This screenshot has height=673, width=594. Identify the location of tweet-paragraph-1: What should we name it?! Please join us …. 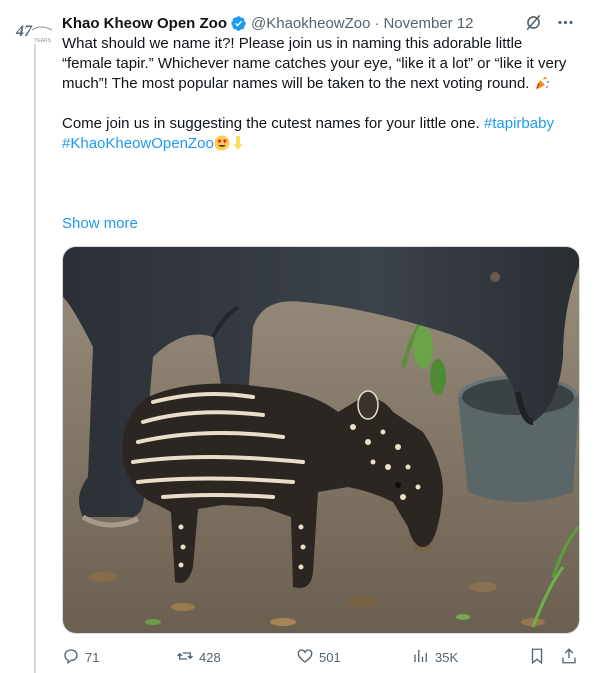
(318, 64).